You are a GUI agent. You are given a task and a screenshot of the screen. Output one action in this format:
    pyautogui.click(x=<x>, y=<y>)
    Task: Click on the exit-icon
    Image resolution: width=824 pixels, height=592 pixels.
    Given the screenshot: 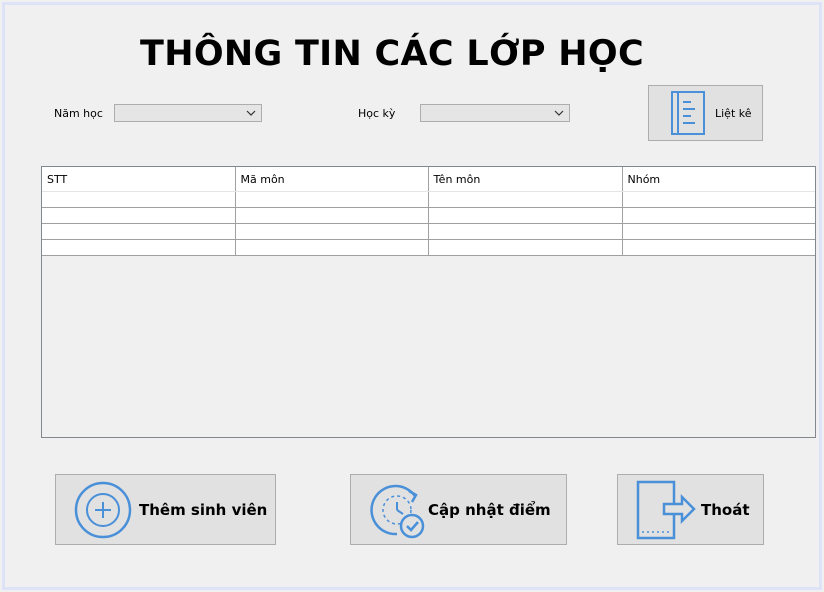 What is the action you would take?
    pyautogui.click(x=666, y=509)
    